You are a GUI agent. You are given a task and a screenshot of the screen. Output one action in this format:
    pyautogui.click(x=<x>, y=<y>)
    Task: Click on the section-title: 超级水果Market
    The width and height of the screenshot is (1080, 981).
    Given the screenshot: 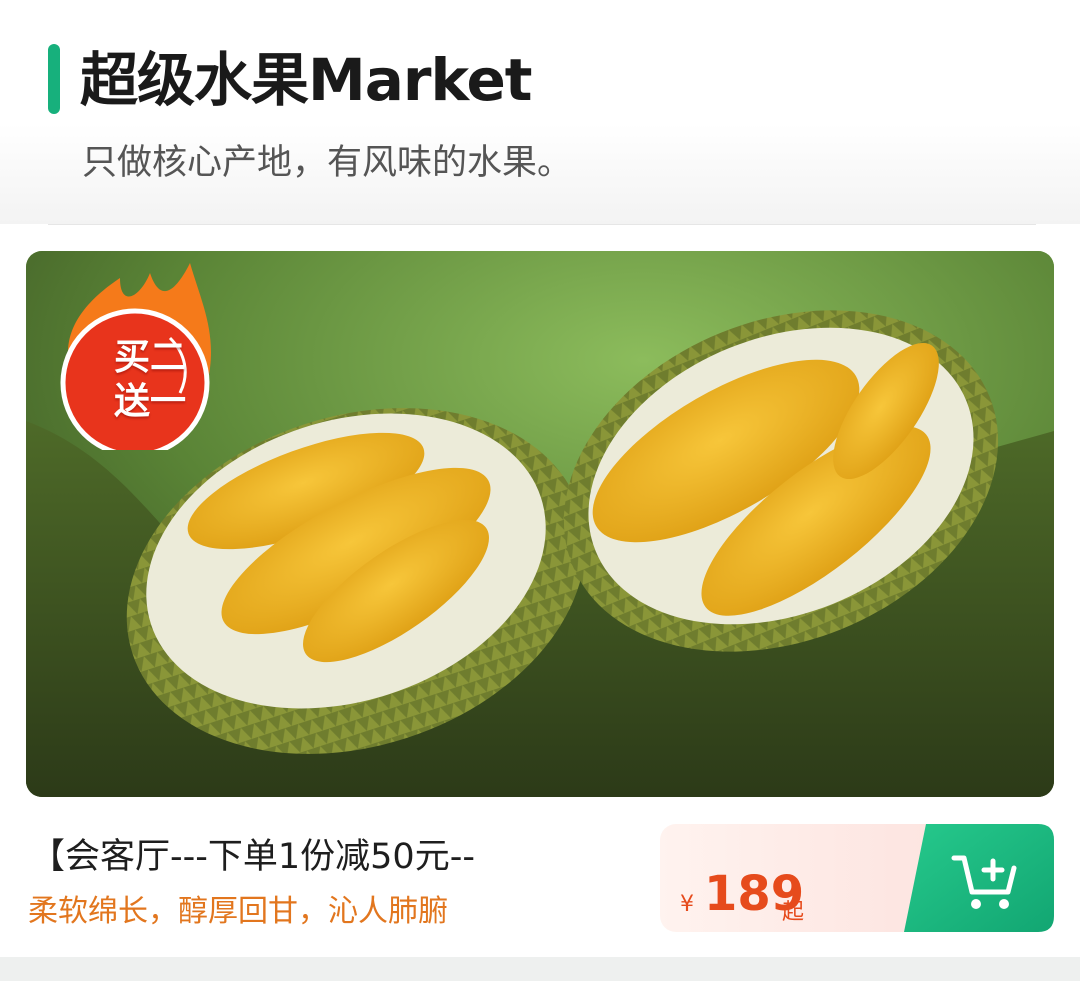 What is the action you would take?
    pyautogui.click(x=306, y=80)
    